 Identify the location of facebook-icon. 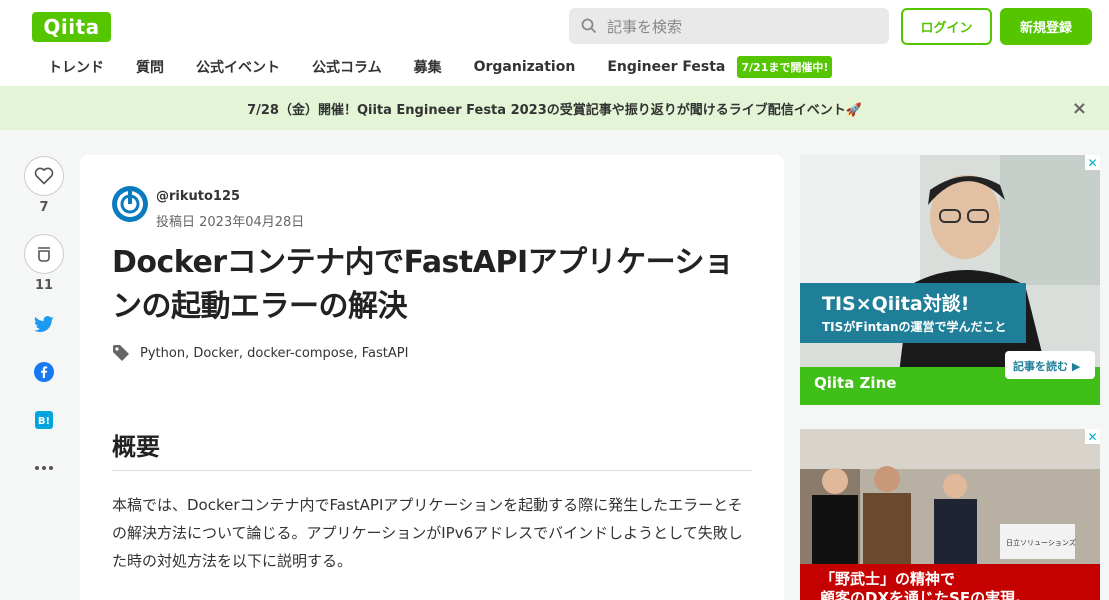
(44, 372).